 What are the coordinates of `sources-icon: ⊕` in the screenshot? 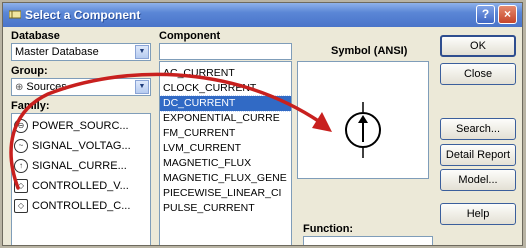 It's located at (19, 87).